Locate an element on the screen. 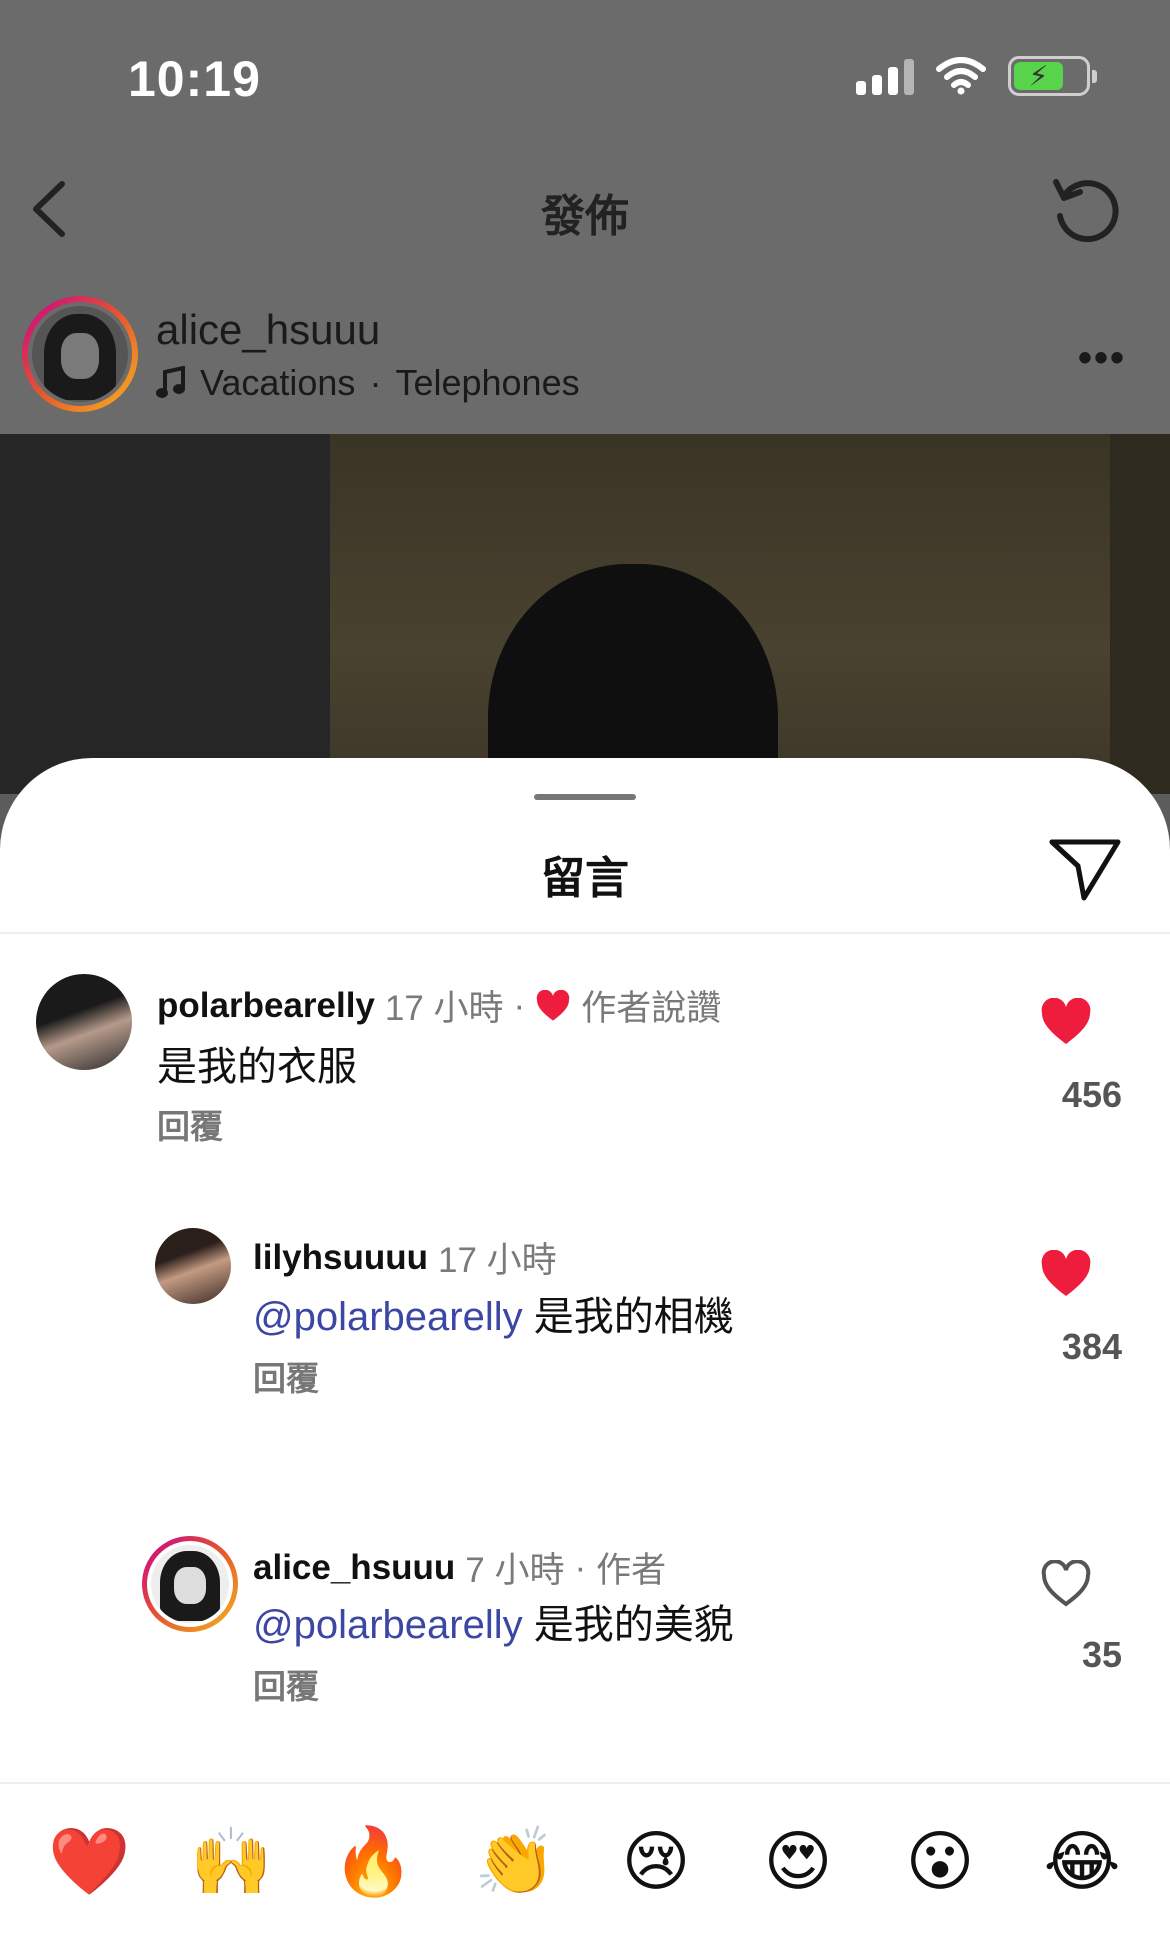 The width and height of the screenshot is (1170, 1938). sheet-title: 留言 is located at coordinates (585, 878).